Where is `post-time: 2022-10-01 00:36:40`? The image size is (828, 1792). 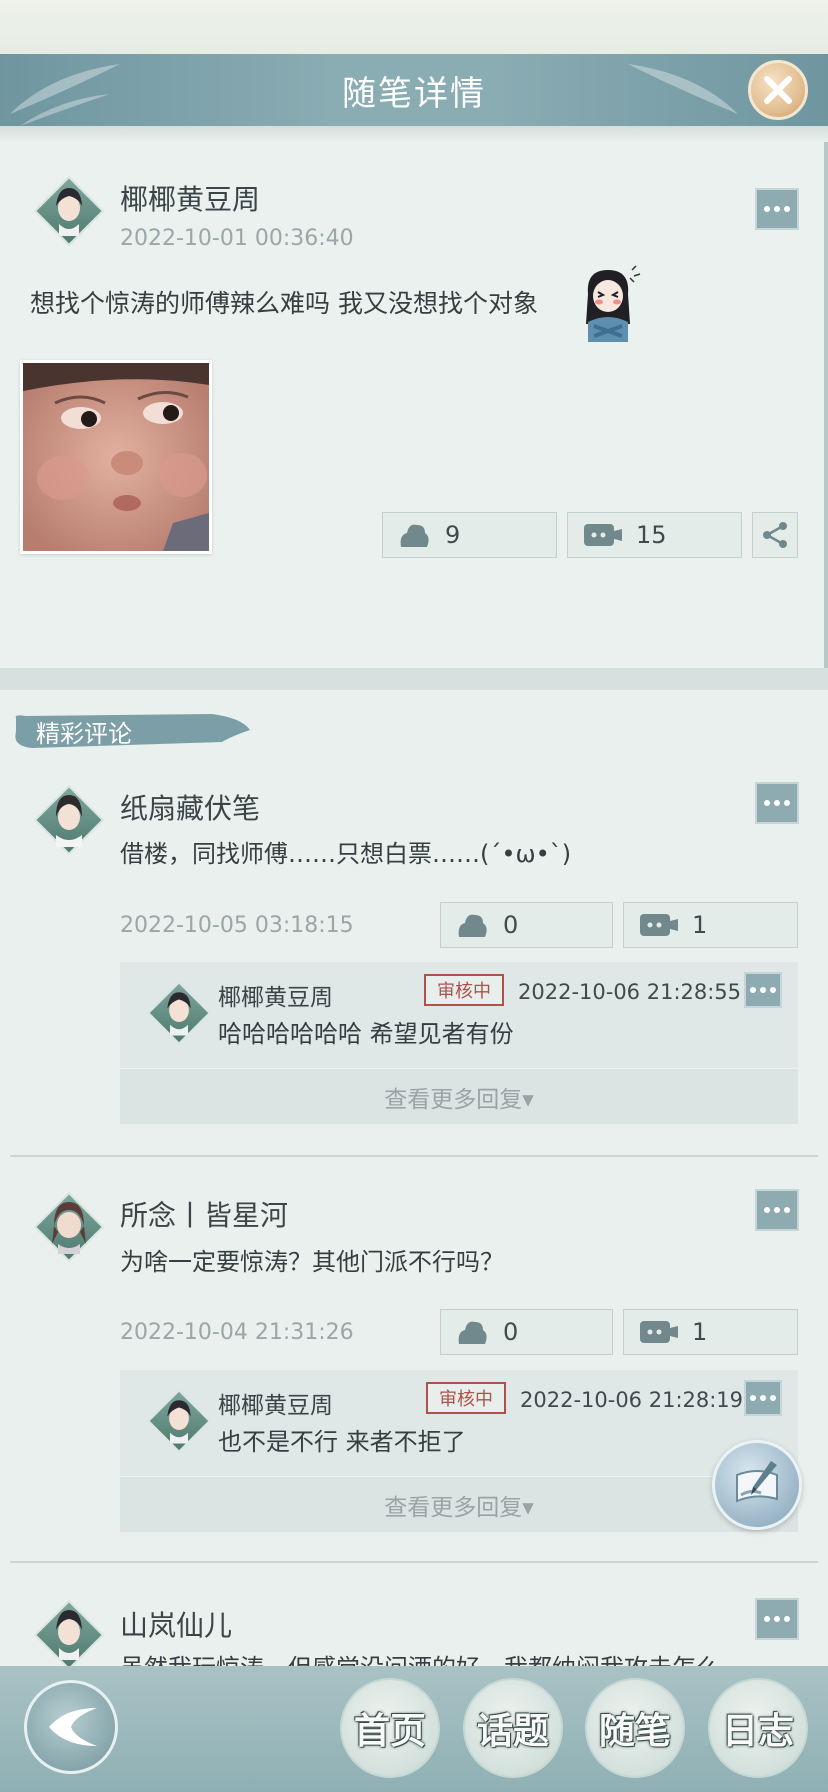
post-time: 2022-10-01 00:36:40 is located at coordinates (237, 238).